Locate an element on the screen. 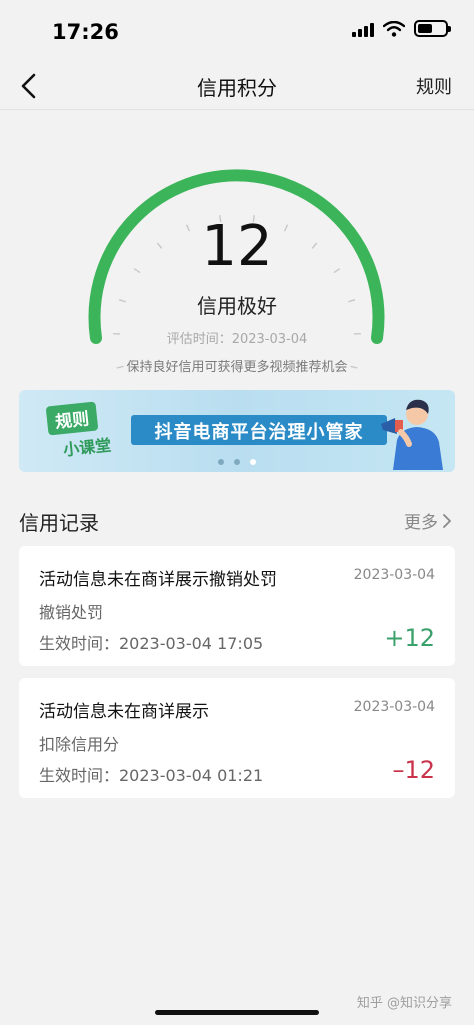 This screenshot has width=474, height=1025. promo-banner: 规则 小课堂 抖音电商平台治理小管家 is located at coordinates (237, 431).